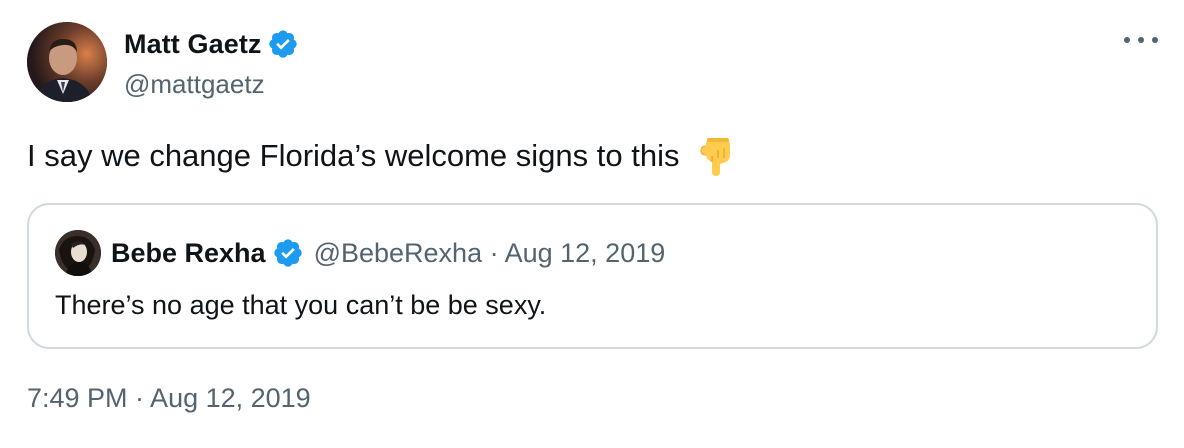  I want to click on quoted-author-name: Bebe Rexha, so click(188, 253).